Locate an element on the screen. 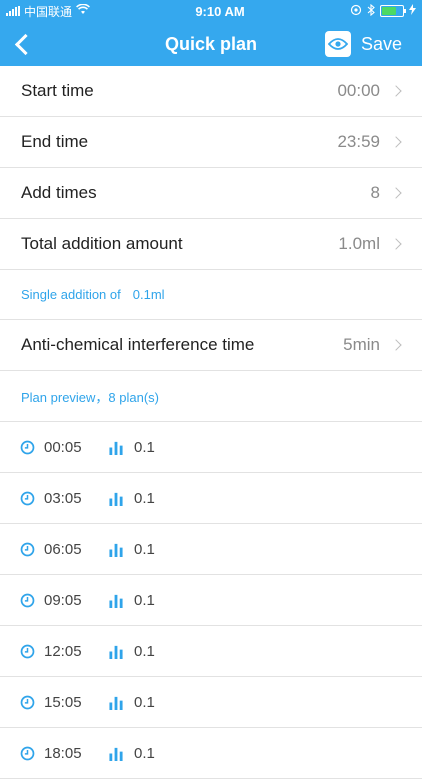 Image resolution: width=422 pixels, height=779 pixels. battery-fill is located at coordinates (388, 11).